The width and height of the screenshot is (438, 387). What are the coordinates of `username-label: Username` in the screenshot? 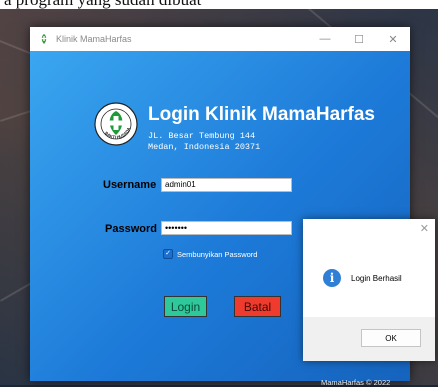 It's located at (130, 185).